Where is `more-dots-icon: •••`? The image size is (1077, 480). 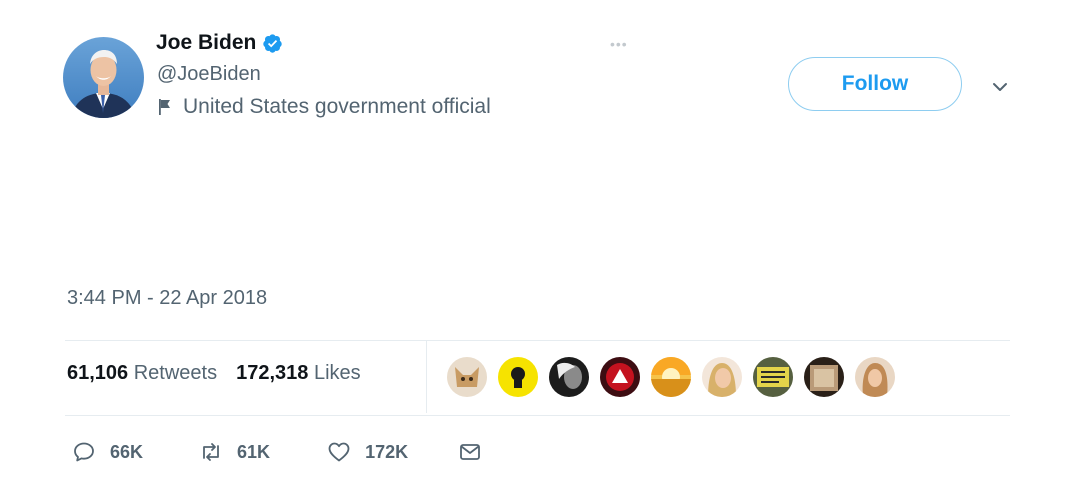 more-dots-icon: ••• is located at coordinates (619, 44).